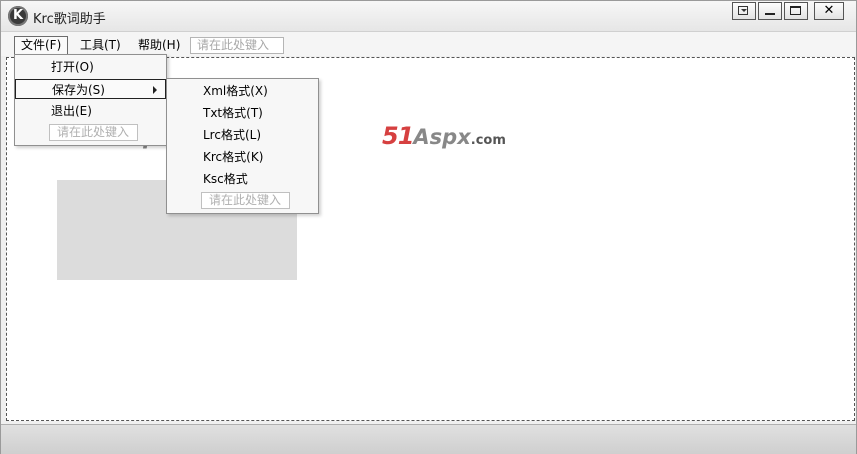 This screenshot has width=857, height=454. I want to click on menu-tools: 工具(T), so click(100, 45).